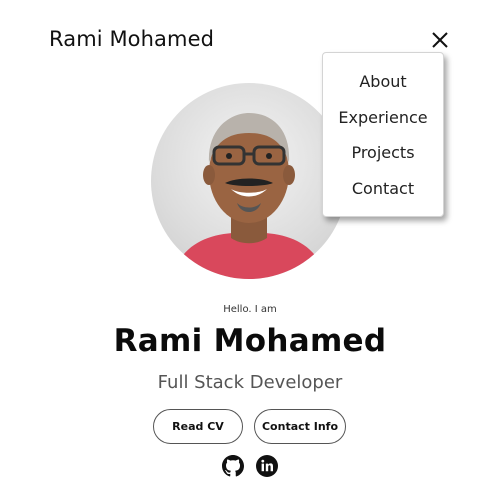 The height and width of the screenshot is (500, 500). I want to click on github-icon, so click(233, 466).